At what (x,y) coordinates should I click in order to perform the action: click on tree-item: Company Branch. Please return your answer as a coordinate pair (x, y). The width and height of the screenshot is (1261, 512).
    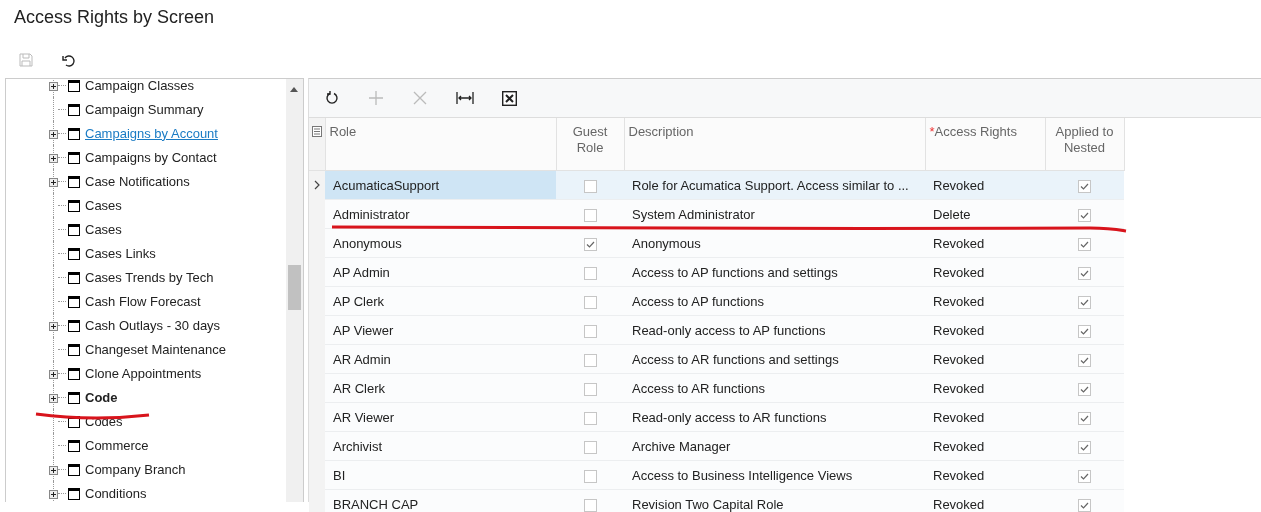
    Looking at the image, I should click on (135, 469).